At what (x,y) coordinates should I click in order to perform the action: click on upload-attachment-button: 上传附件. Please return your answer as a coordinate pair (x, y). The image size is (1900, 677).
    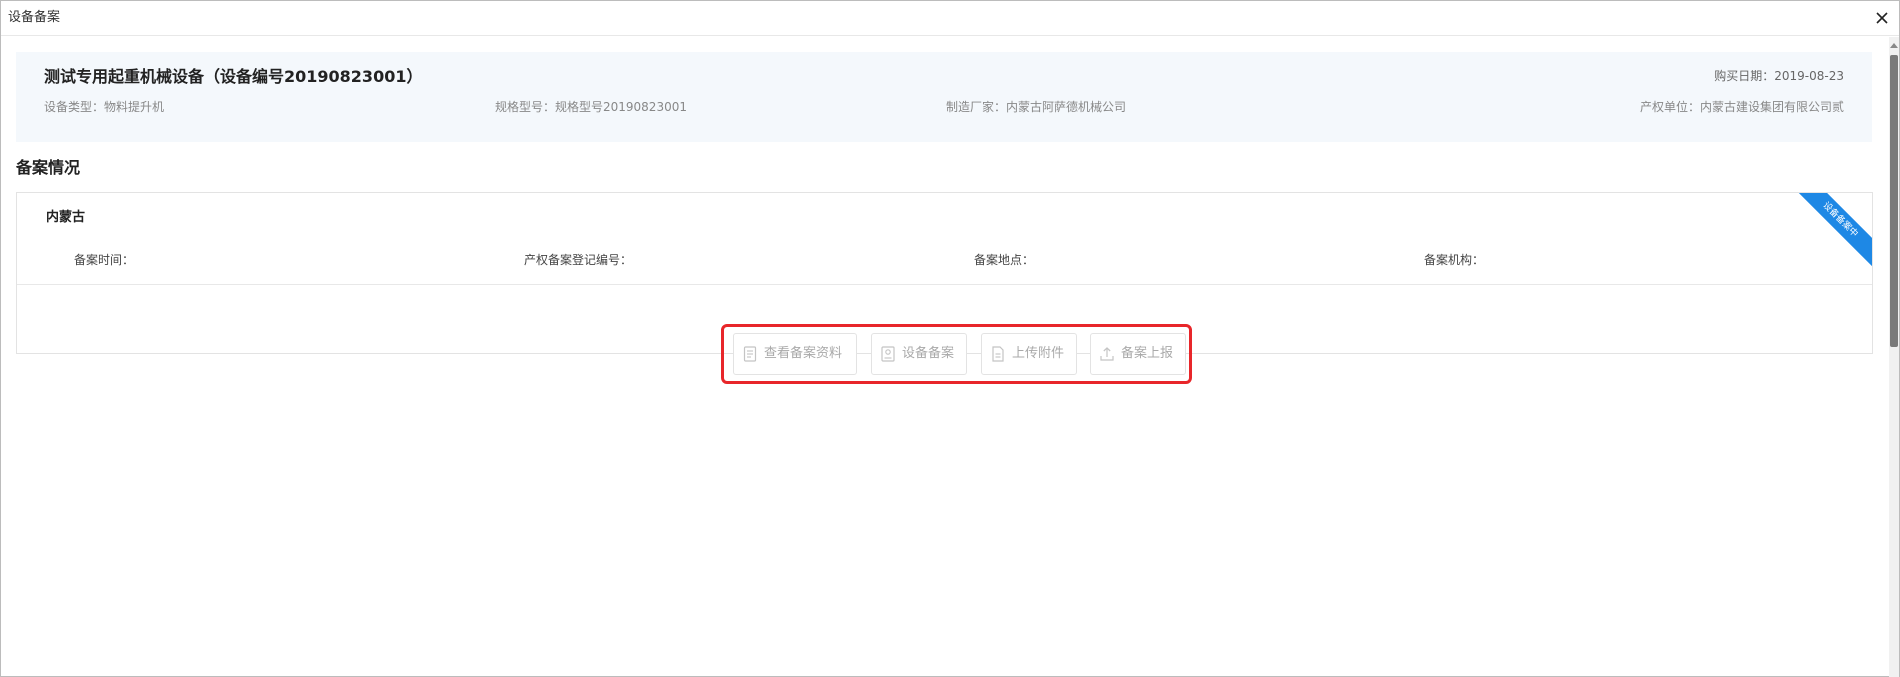
    Looking at the image, I should click on (1029, 354).